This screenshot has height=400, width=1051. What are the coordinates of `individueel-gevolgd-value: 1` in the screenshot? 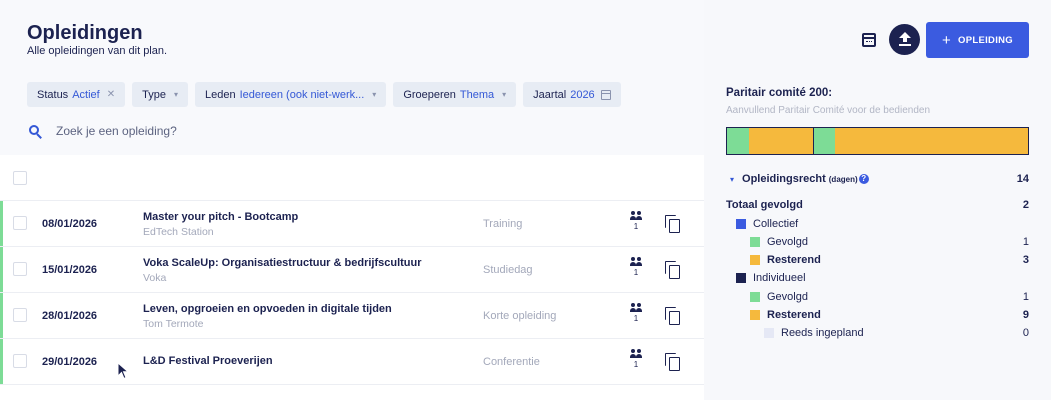 It's located at (1025, 297).